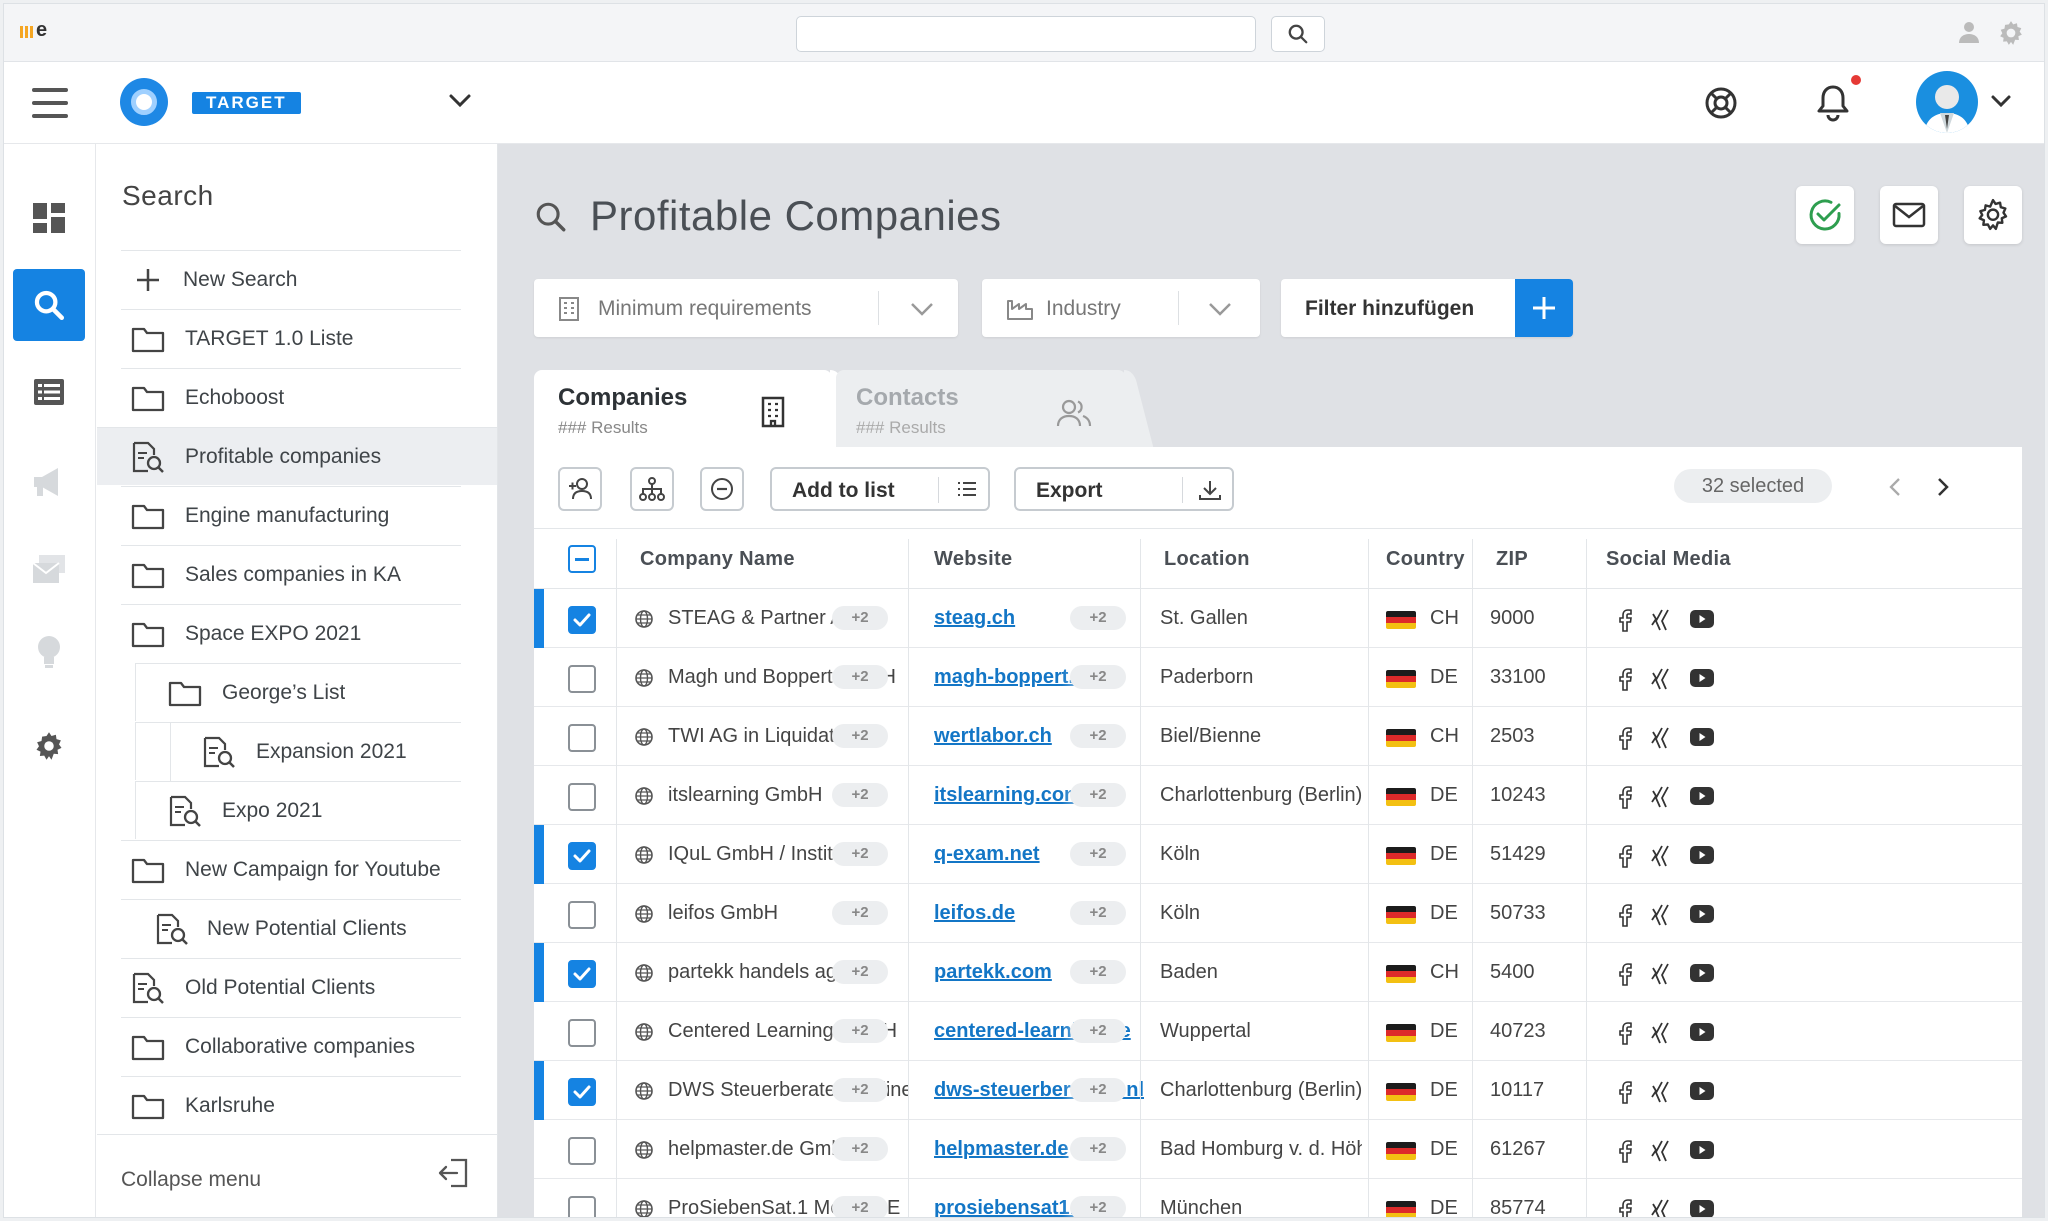  What do you see at coordinates (1668, 559) in the screenshot?
I see `column-header-social: Social Media` at bounding box center [1668, 559].